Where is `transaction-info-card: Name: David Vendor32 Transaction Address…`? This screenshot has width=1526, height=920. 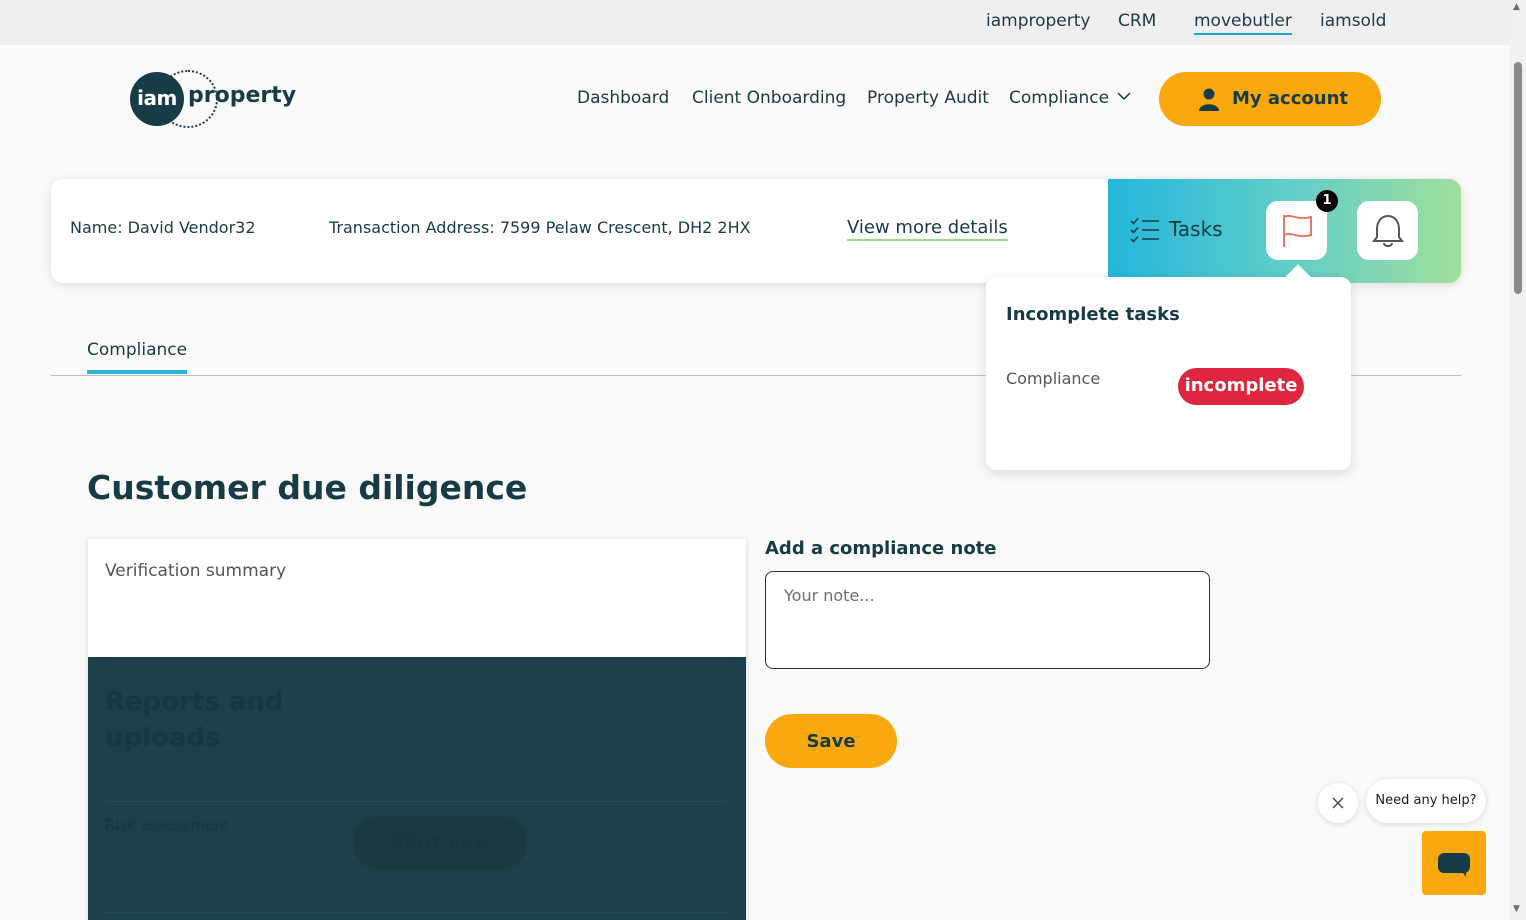
transaction-info-card: Name: David Vendor32 Transaction Address… is located at coordinates (756, 231).